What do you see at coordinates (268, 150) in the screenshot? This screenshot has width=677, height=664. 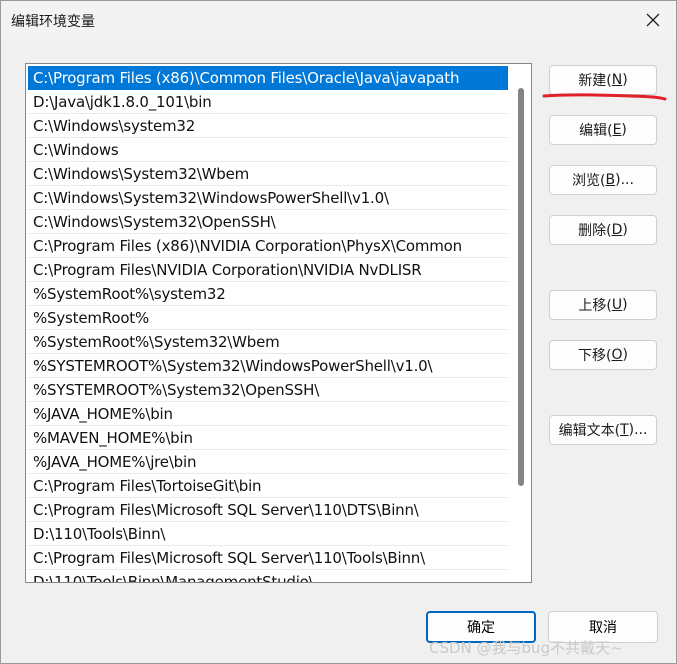 I see `path-list-item: C:\Windows` at bounding box center [268, 150].